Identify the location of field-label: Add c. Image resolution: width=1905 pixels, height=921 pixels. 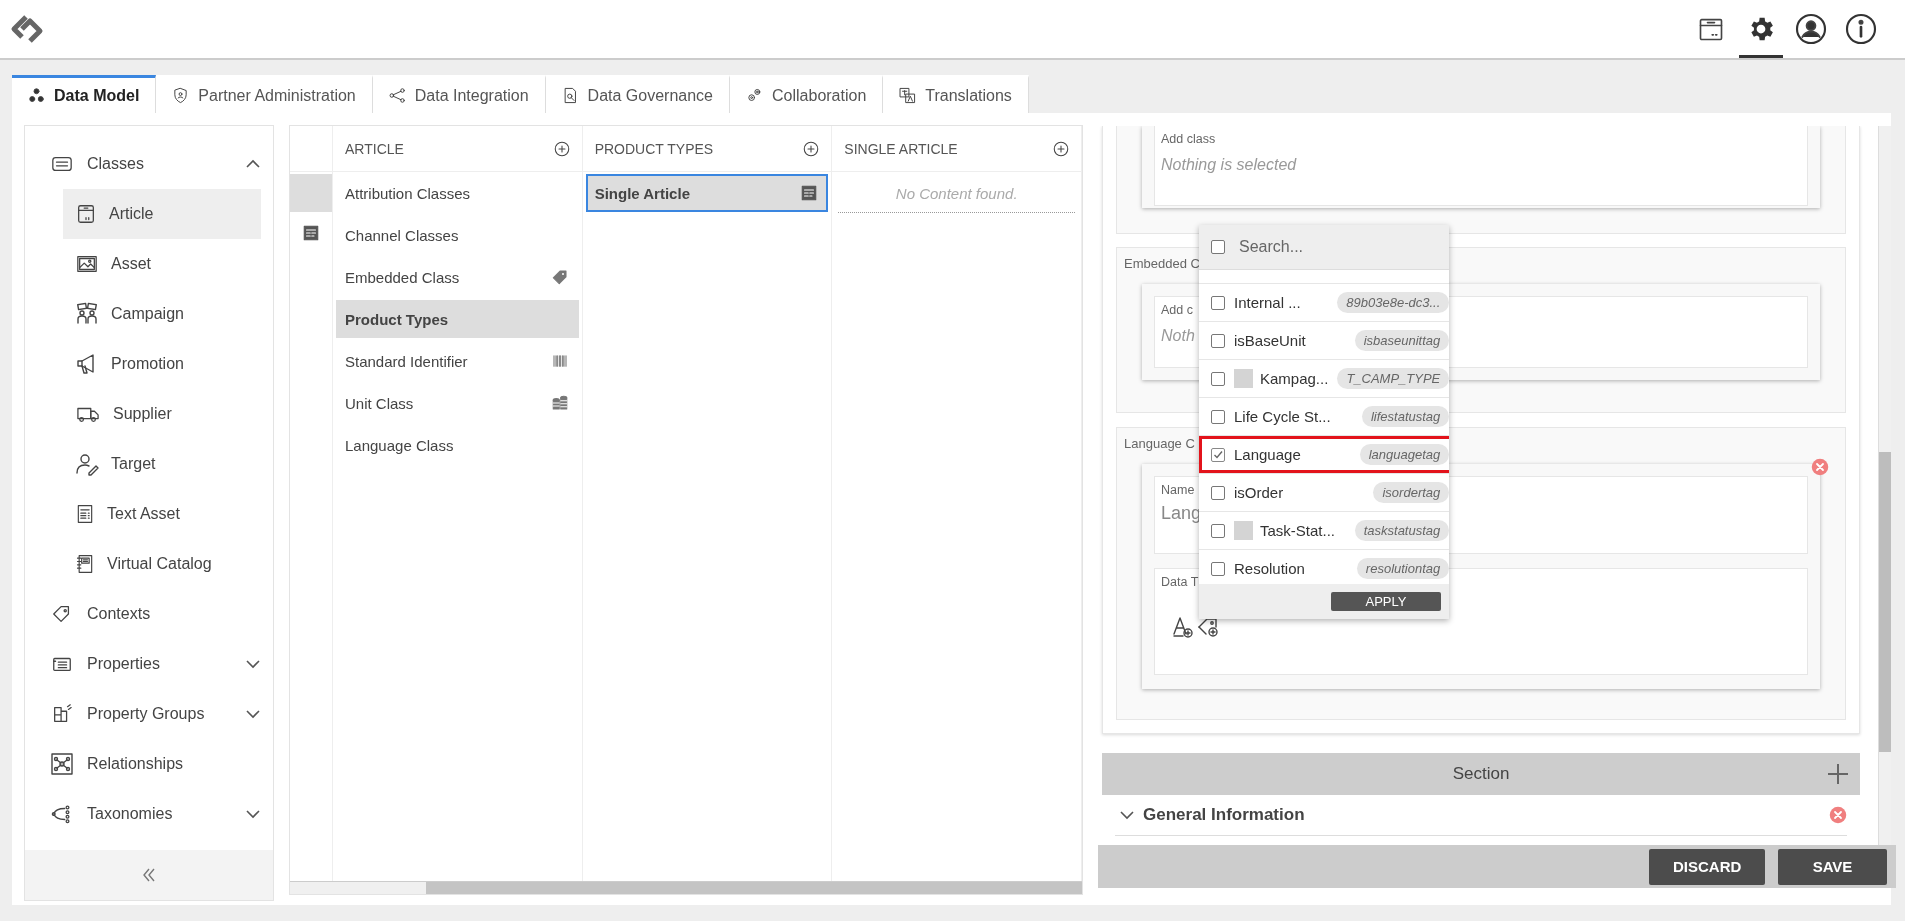
(1177, 310).